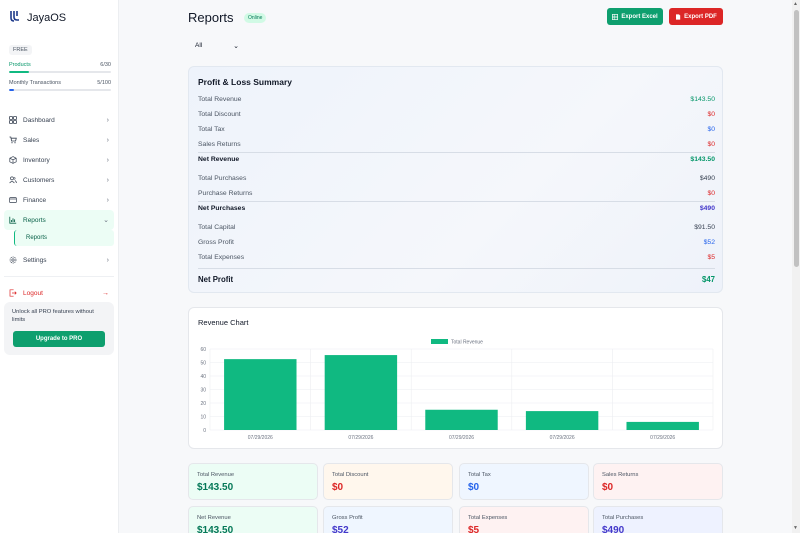 Image resolution: width=800 pixels, height=533 pixels. I want to click on pl-label: Sales Returns, so click(219, 144).